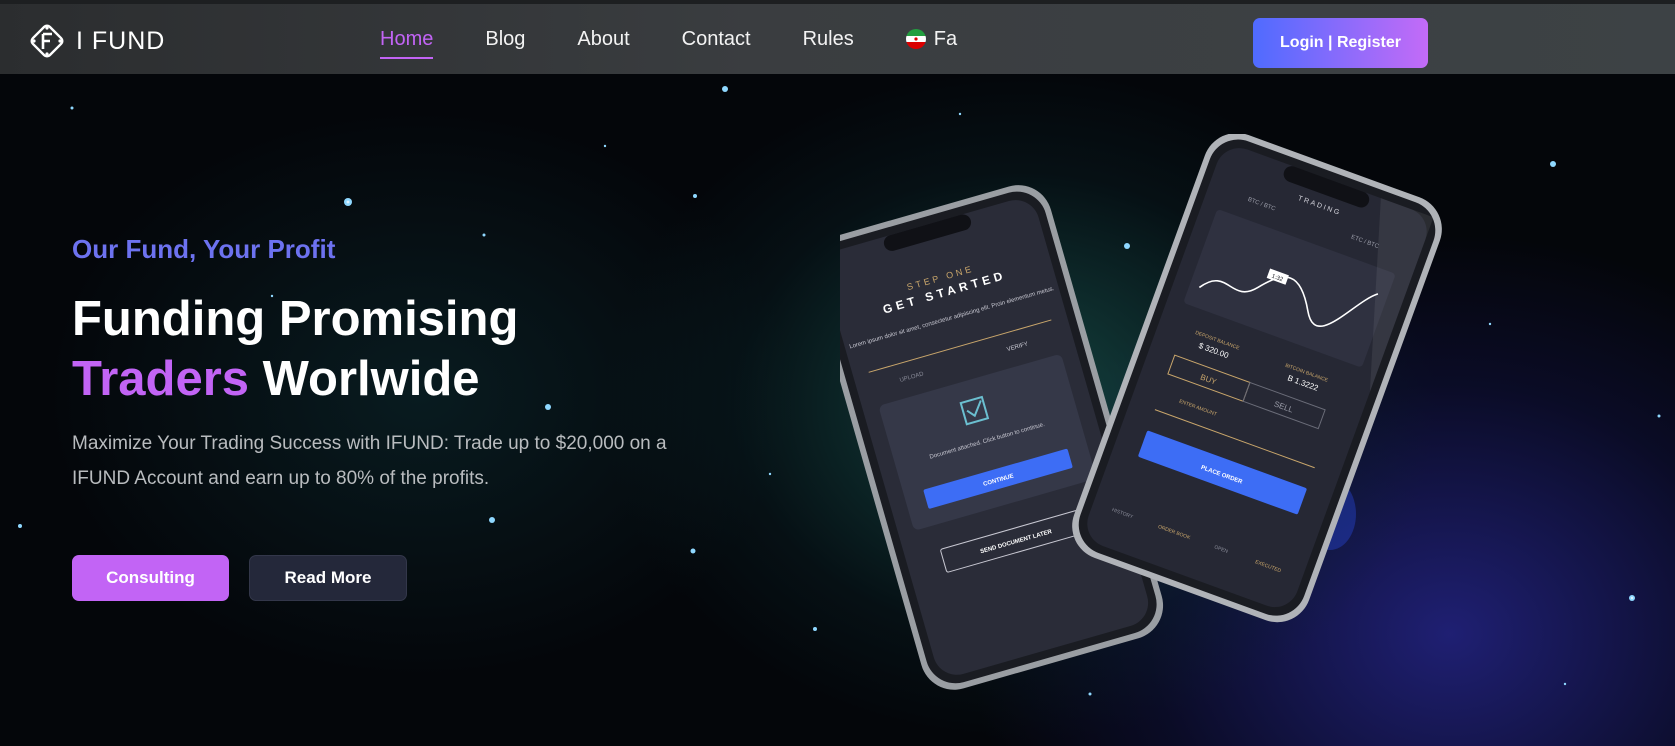  Describe the element at coordinates (716, 39) in the screenshot. I see `nav-item-contact: Contact` at that location.